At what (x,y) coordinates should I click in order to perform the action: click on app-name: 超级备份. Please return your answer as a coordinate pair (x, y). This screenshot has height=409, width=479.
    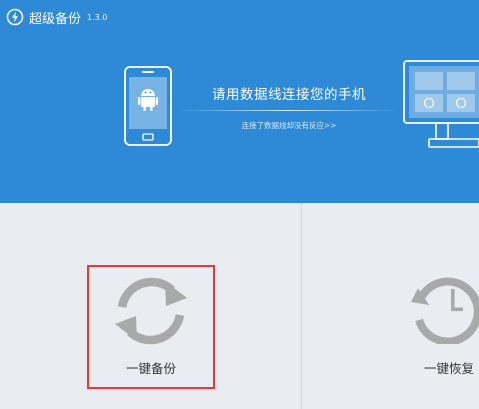
    Looking at the image, I should click on (55, 19).